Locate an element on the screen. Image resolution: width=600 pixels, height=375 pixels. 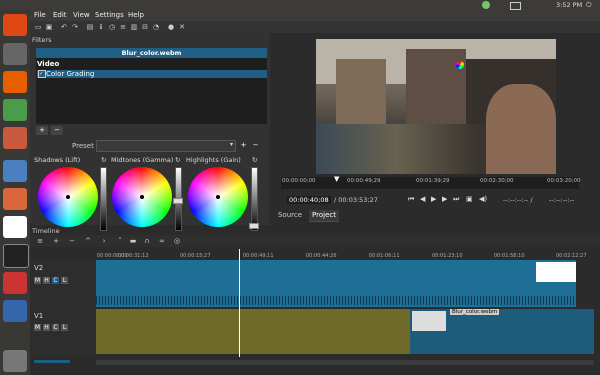
track-headers: V2 M H C L V1 M H C L is located at coordinates (63, 307).